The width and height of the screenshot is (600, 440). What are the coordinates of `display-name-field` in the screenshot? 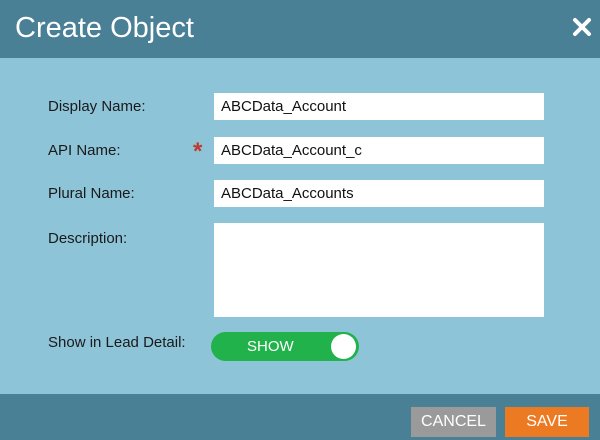 It's located at (379, 106).